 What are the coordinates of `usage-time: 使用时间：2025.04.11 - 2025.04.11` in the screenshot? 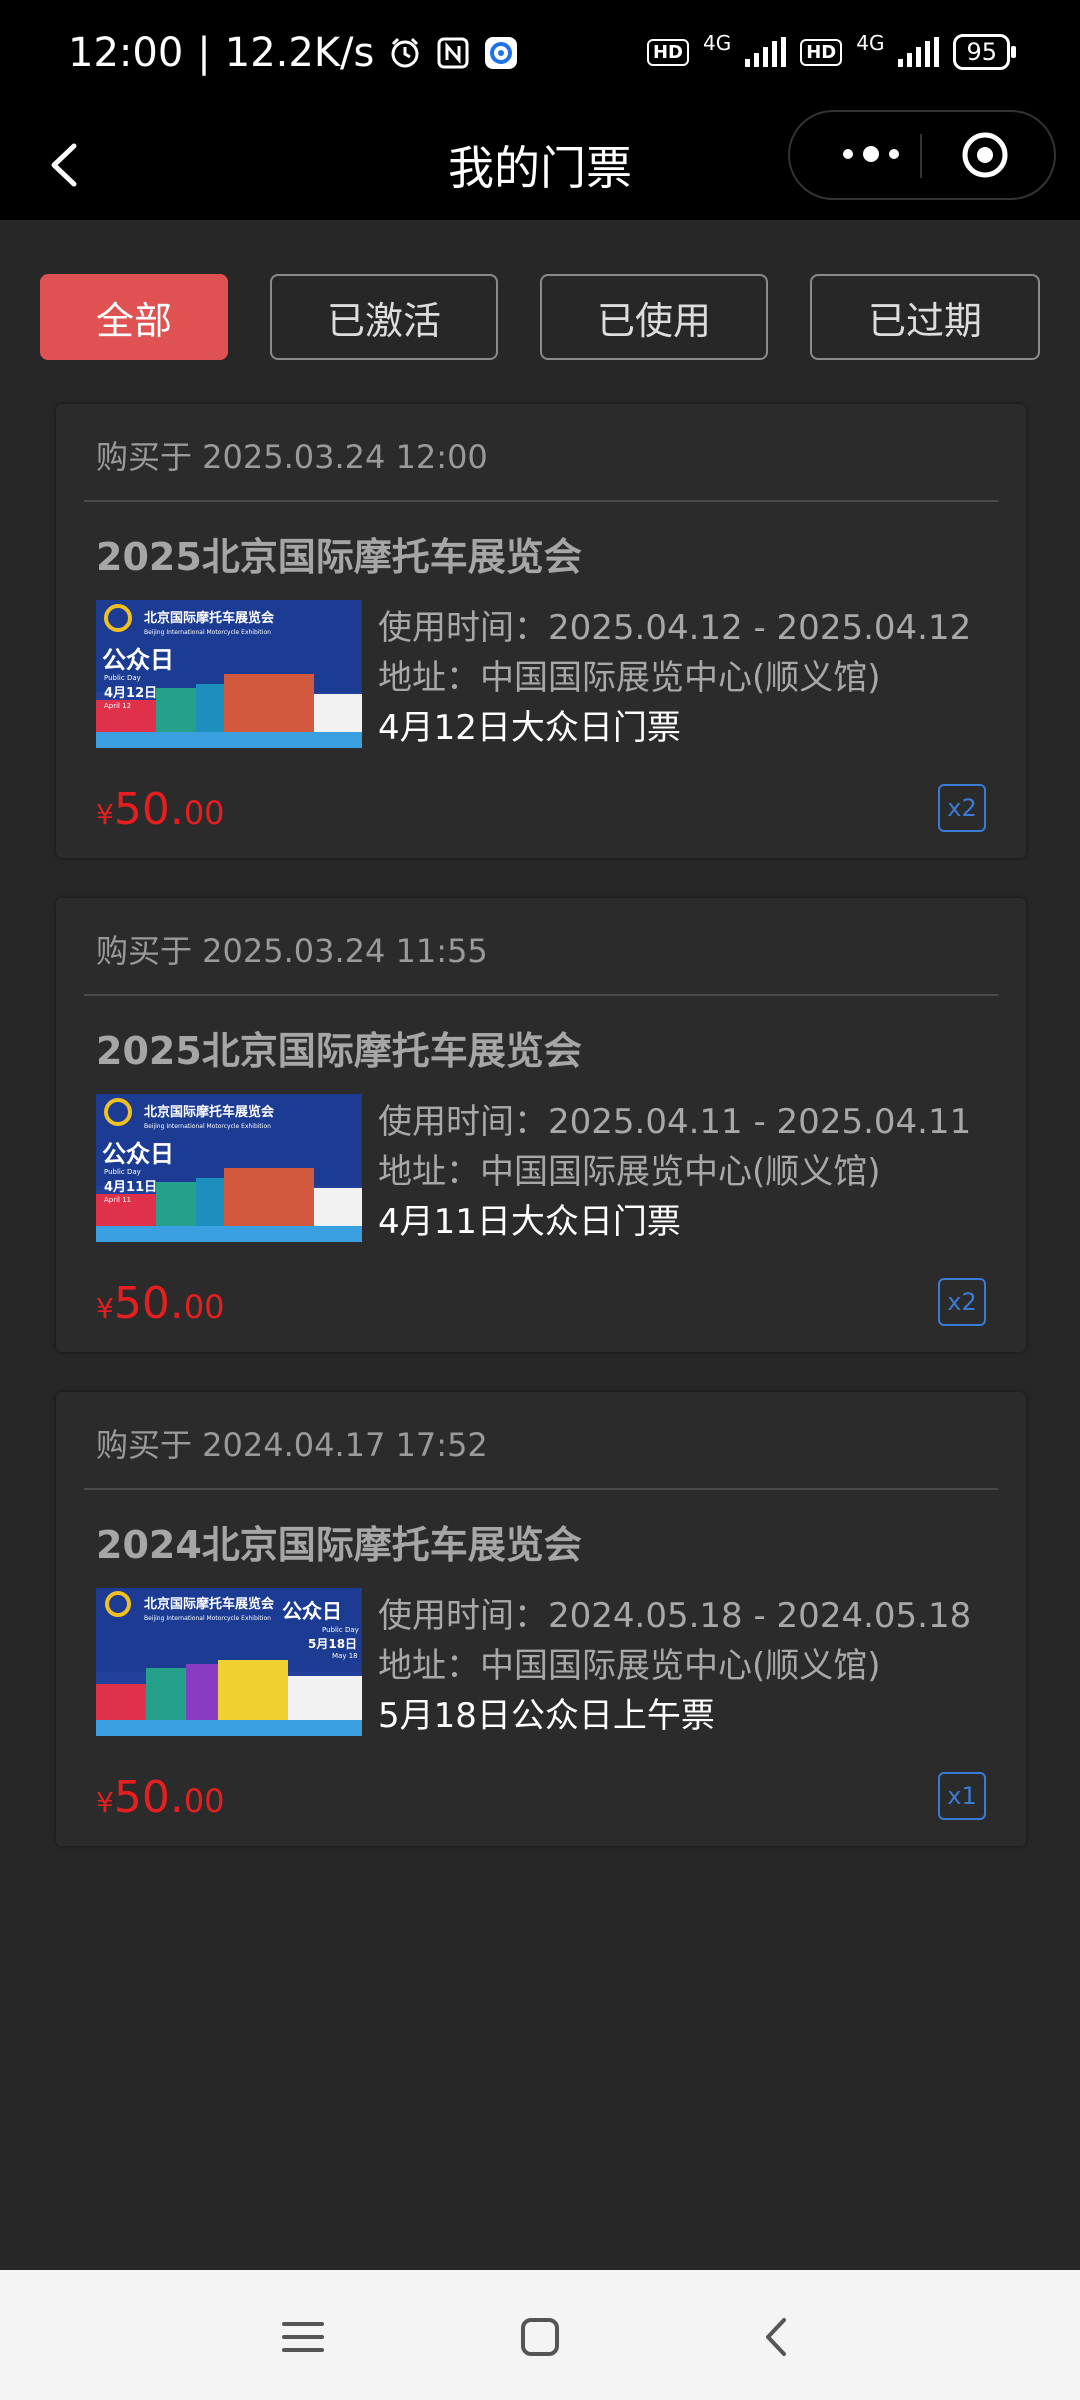 It's located at (675, 1122).